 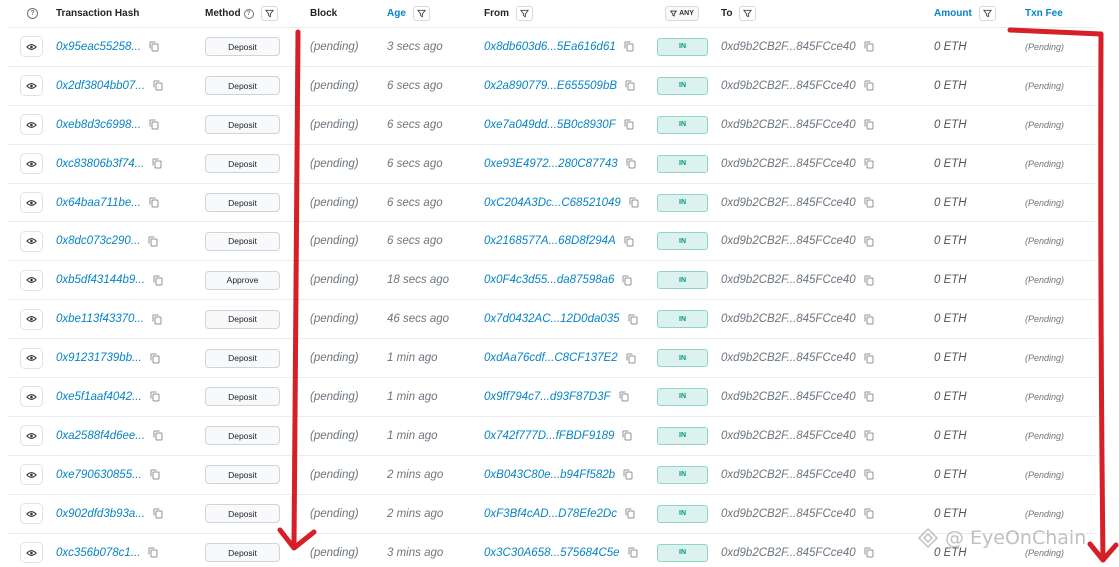 What do you see at coordinates (421, 13) in the screenshot?
I see `age-filter-button` at bounding box center [421, 13].